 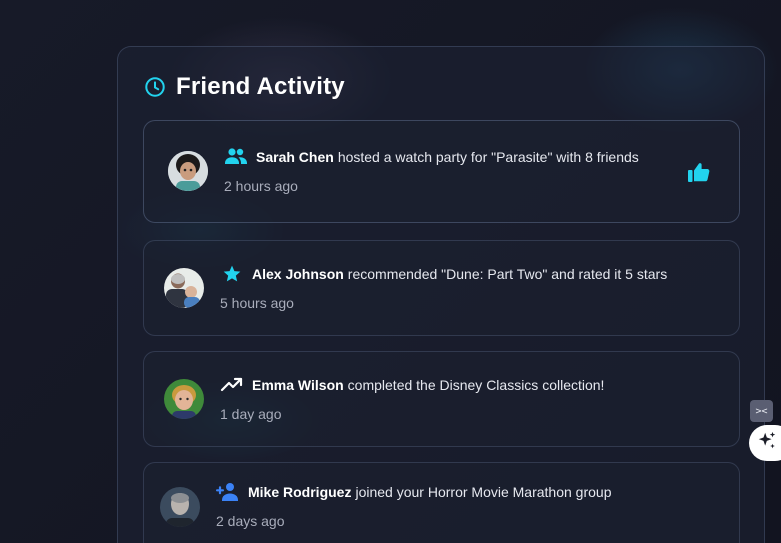 What do you see at coordinates (236, 157) in the screenshot?
I see `users-icon` at bounding box center [236, 157].